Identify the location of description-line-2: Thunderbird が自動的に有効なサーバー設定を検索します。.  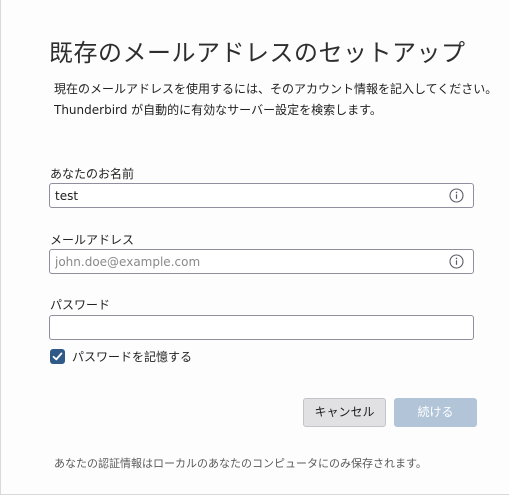
(218, 110).